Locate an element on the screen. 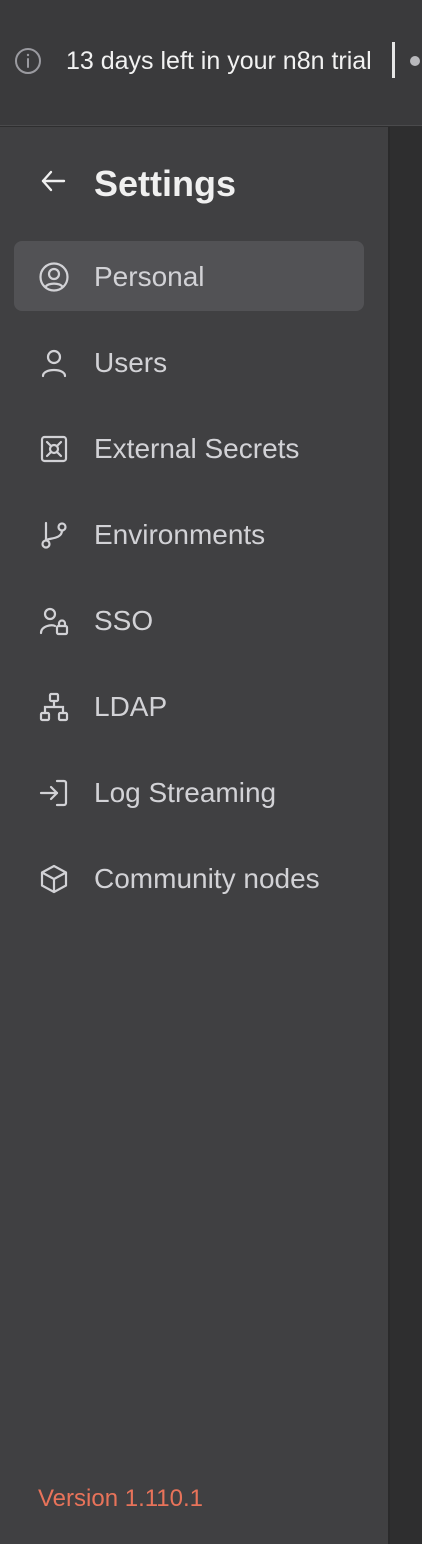  log-in-icon is located at coordinates (54, 793).